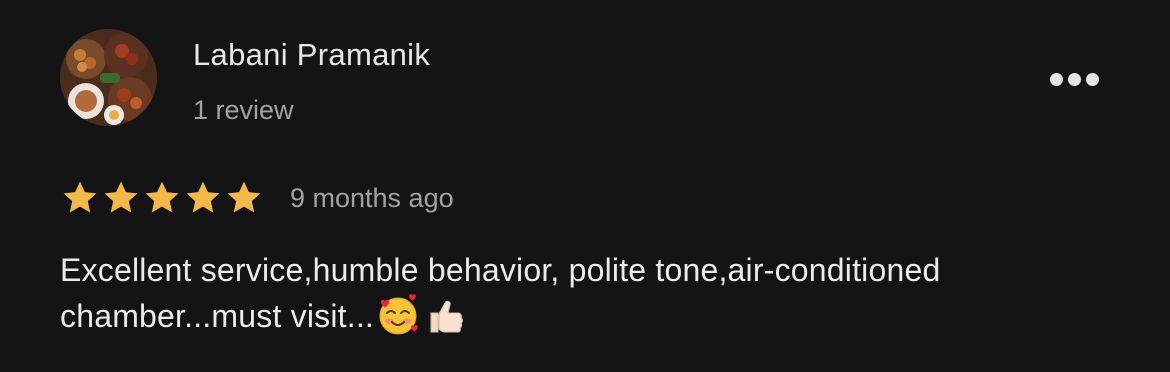 This screenshot has height=372, width=1170. I want to click on more-options-button, so click(1074, 79).